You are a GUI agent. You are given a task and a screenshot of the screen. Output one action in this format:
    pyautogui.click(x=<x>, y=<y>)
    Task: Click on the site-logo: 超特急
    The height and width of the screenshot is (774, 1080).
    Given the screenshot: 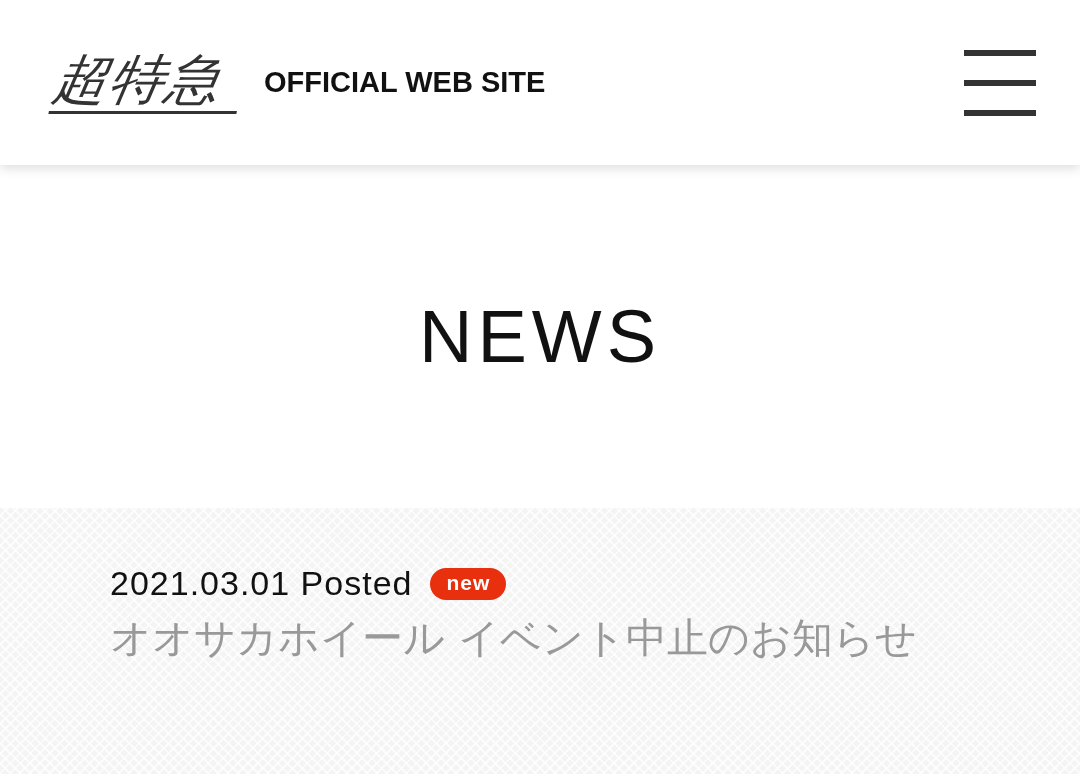 What is the action you would take?
    pyautogui.click(x=148, y=82)
    